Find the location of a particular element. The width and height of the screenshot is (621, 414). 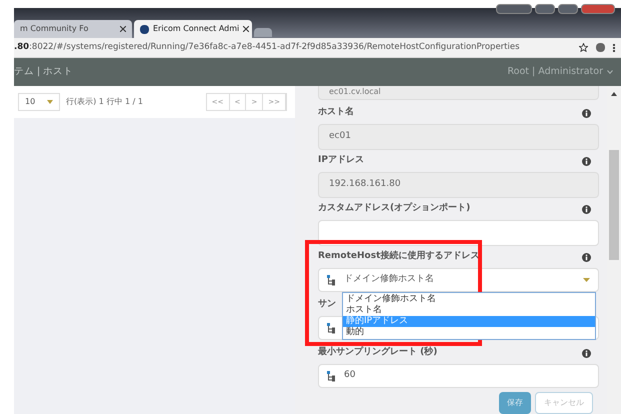

site-favicon-icon is located at coordinates (144, 29).